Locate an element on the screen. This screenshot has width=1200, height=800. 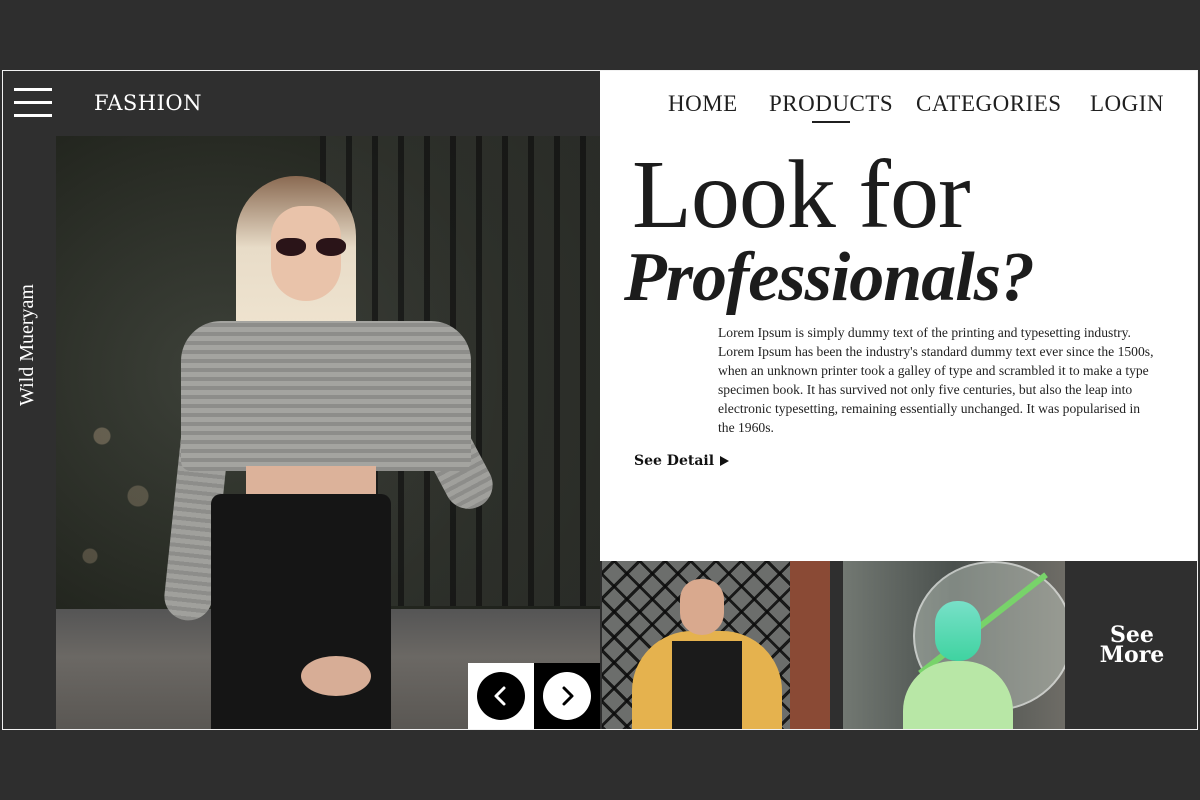
model-sweater is located at coordinates (326, 396).